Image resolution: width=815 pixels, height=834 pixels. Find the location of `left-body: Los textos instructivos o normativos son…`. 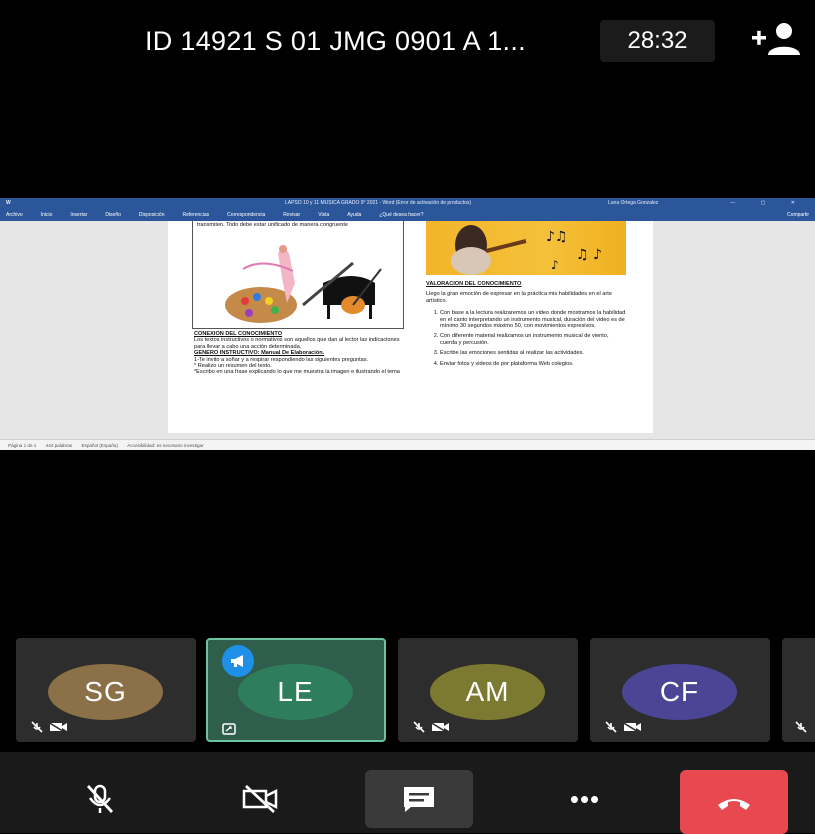

left-body: Los textos instructivos o normativos son… is located at coordinates (297, 343).